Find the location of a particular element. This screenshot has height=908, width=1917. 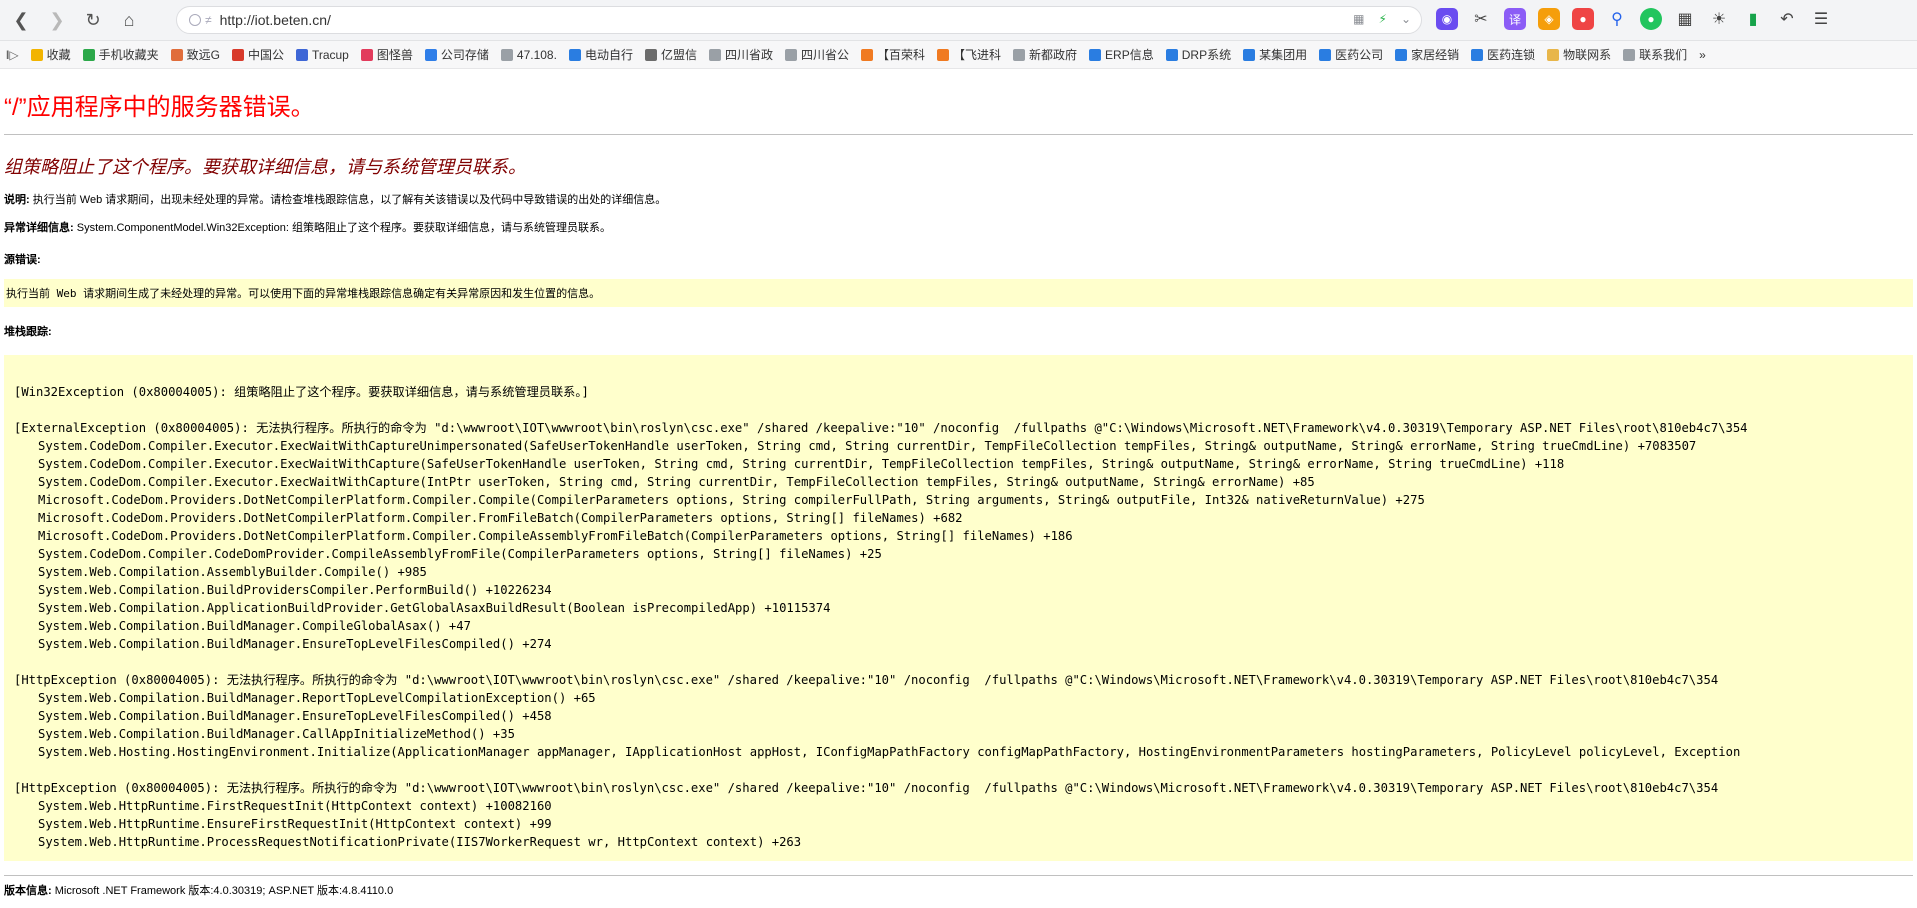

bookmark-item: 医药连锁 is located at coordinates (1503, 54).